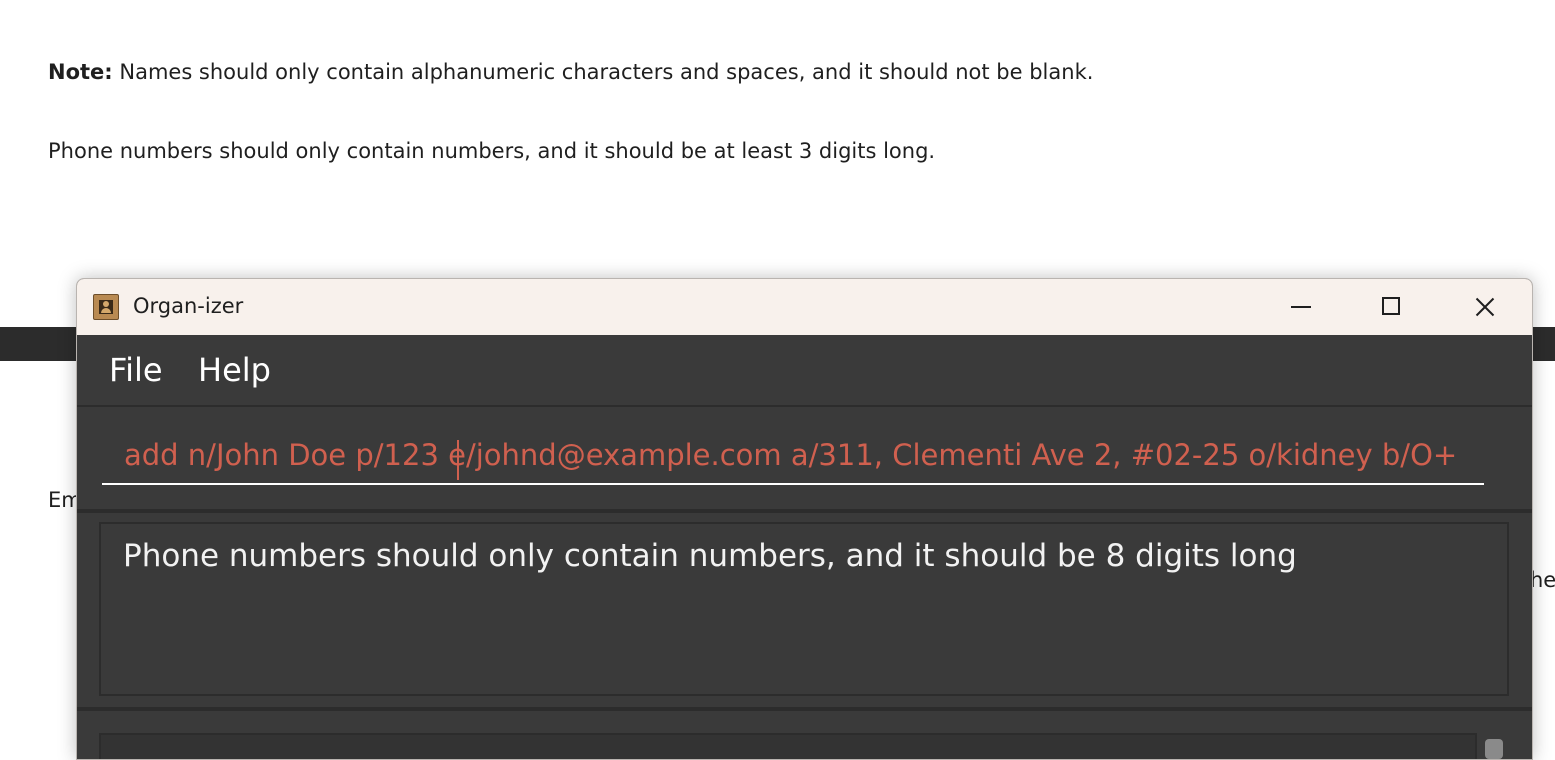 This screenshot has height=760, width=1555. What do you see at coordinates (804, 371) in the screenshot?
I see `menu-bar: File Help` at bounding box center [804, 371].